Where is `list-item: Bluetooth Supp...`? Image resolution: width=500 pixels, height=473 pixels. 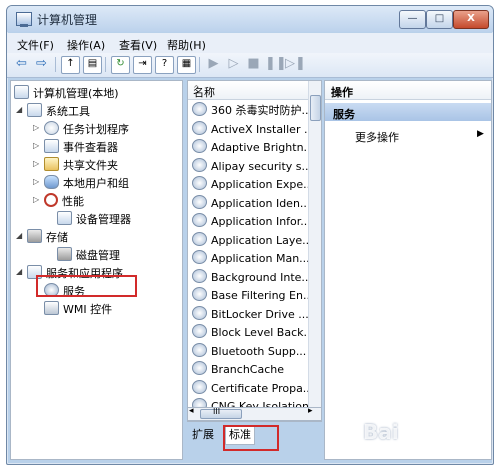
list-item: Bluetooth Supp... is located at coordinates (249, 351).